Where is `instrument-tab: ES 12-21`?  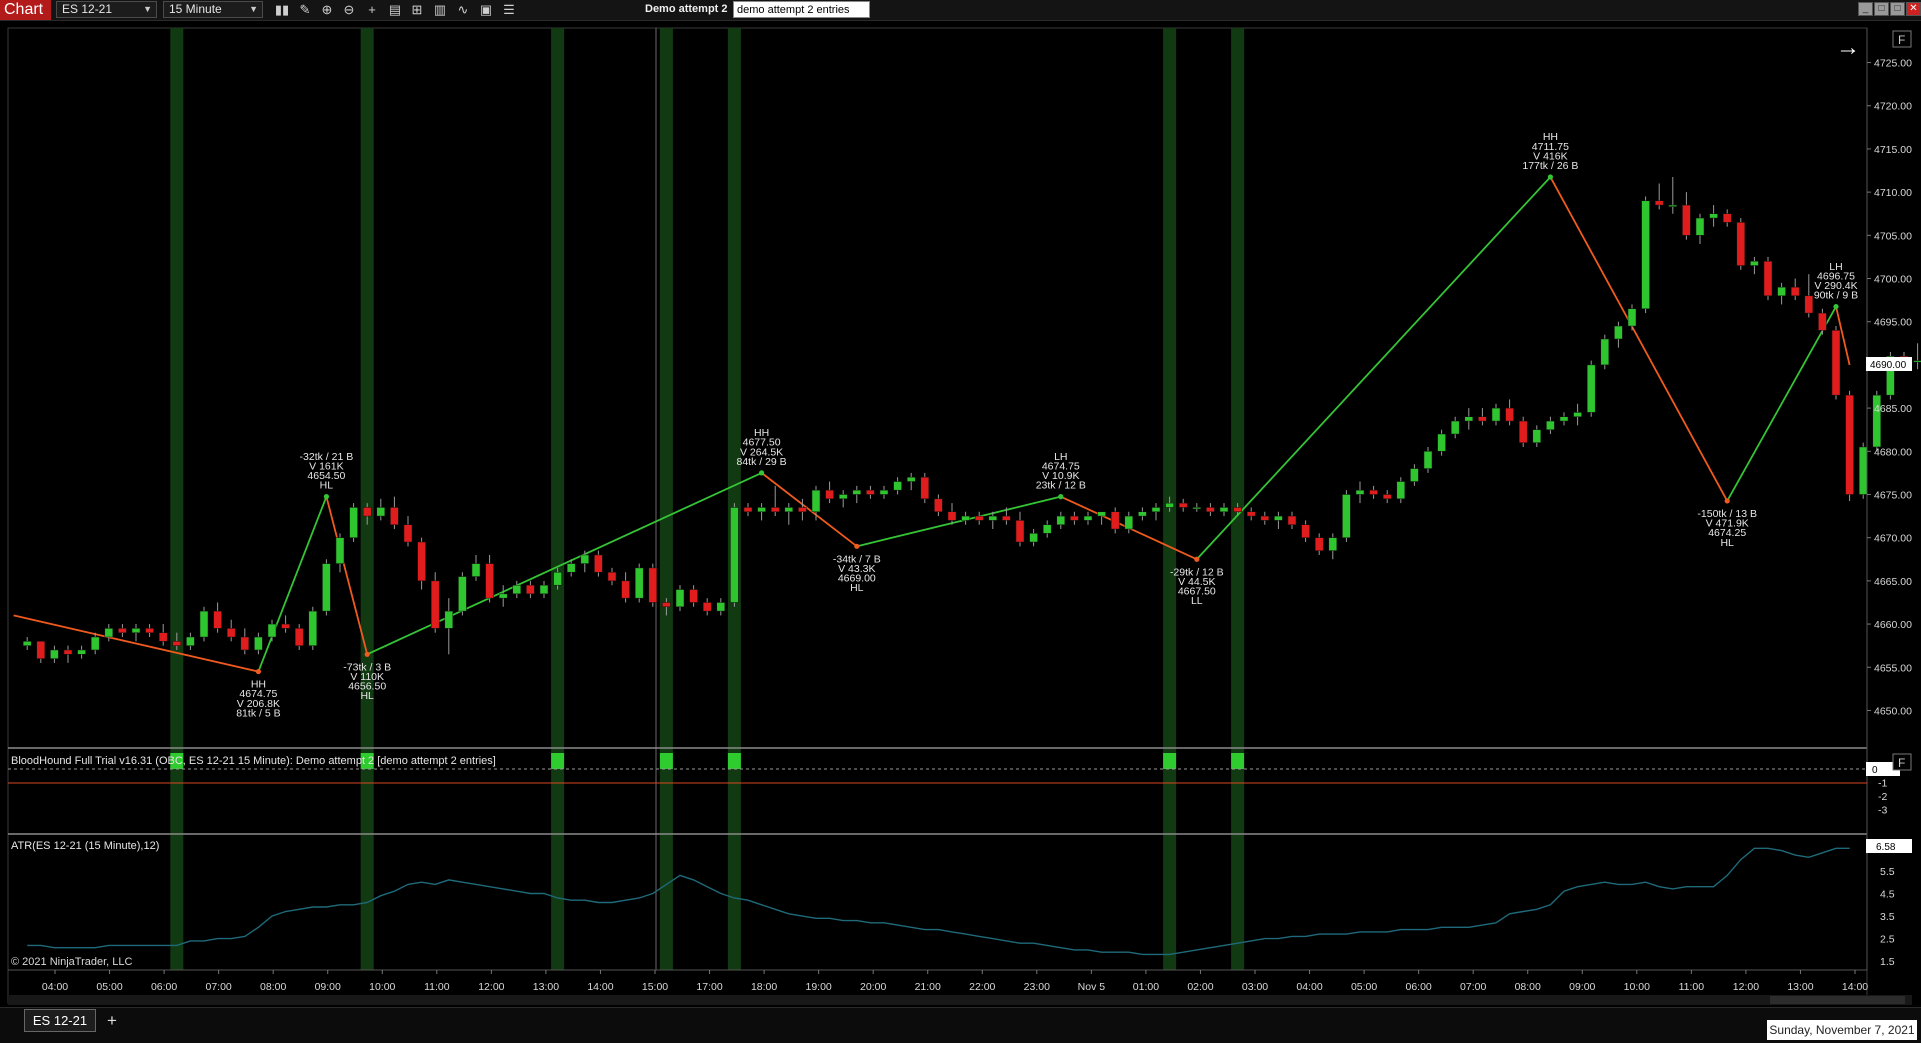
instrument-tab: ES 12-21 is located at coordinates (60, 1020).